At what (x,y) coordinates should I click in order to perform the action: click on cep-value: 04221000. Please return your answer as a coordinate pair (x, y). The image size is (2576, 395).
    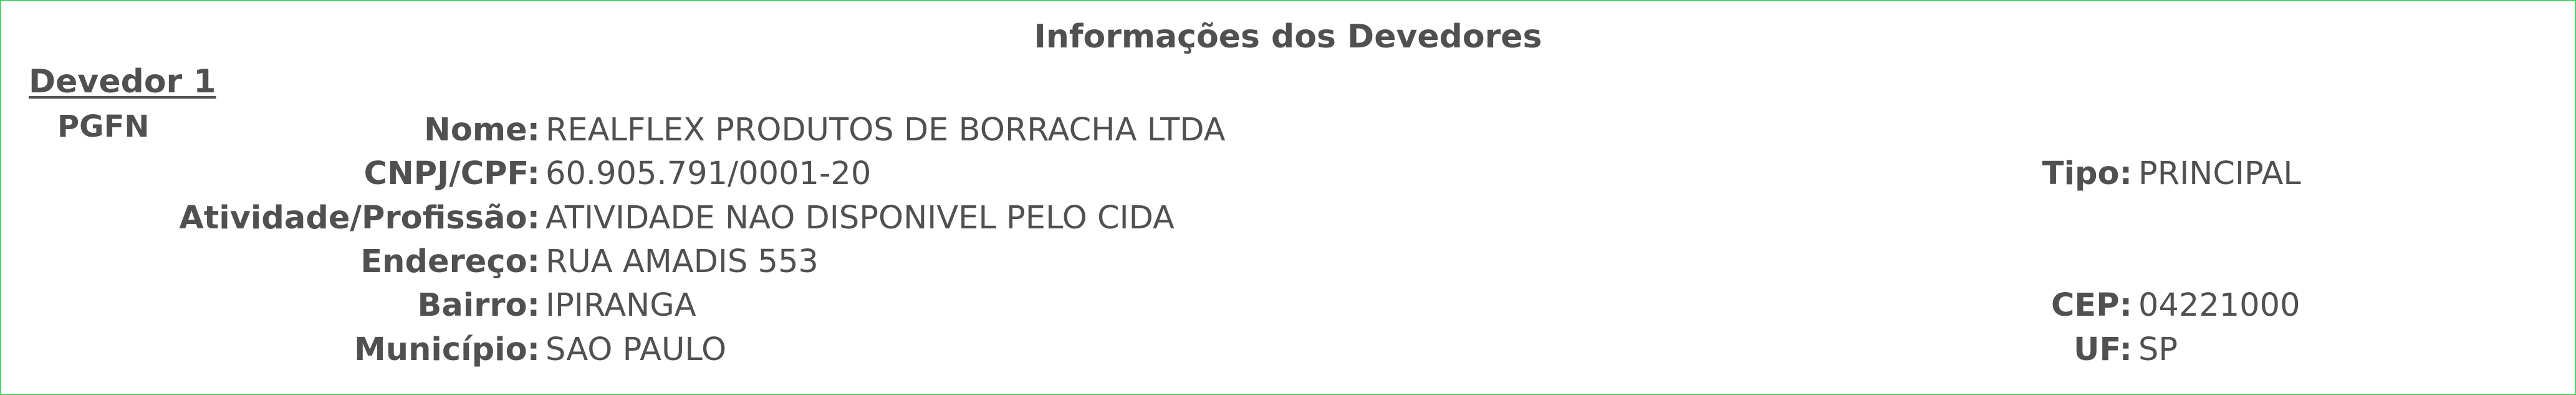
    Looking at the image, I should click on (2219, 305).